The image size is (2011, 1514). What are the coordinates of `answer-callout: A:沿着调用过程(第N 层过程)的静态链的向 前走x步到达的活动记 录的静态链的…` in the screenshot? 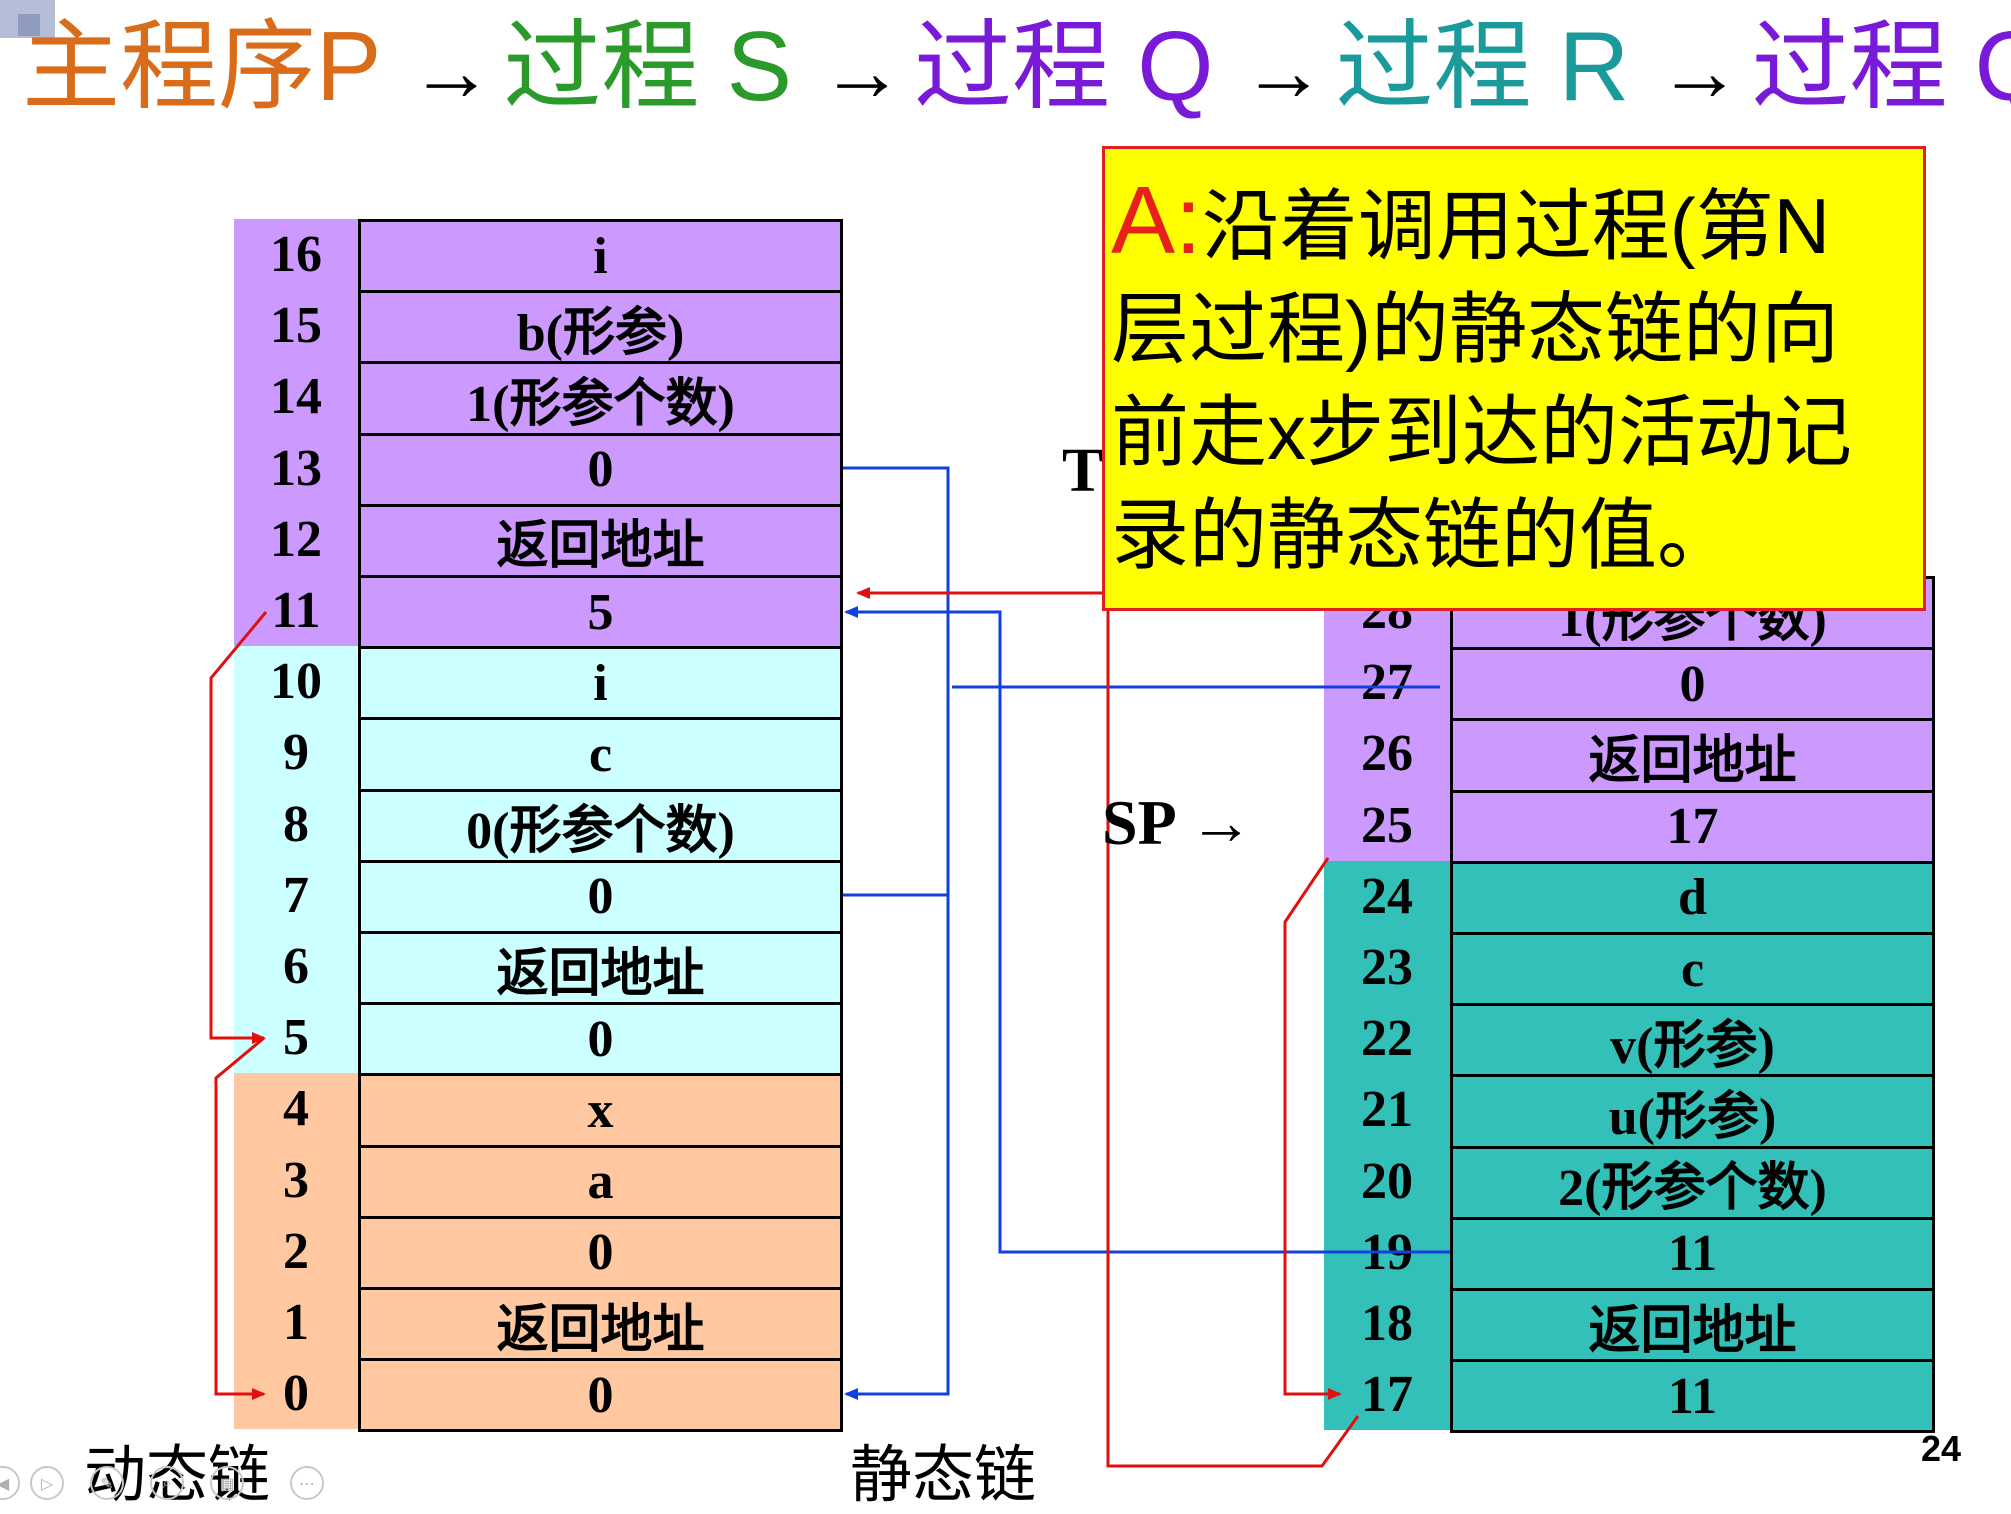 It's located at (1514, 378).